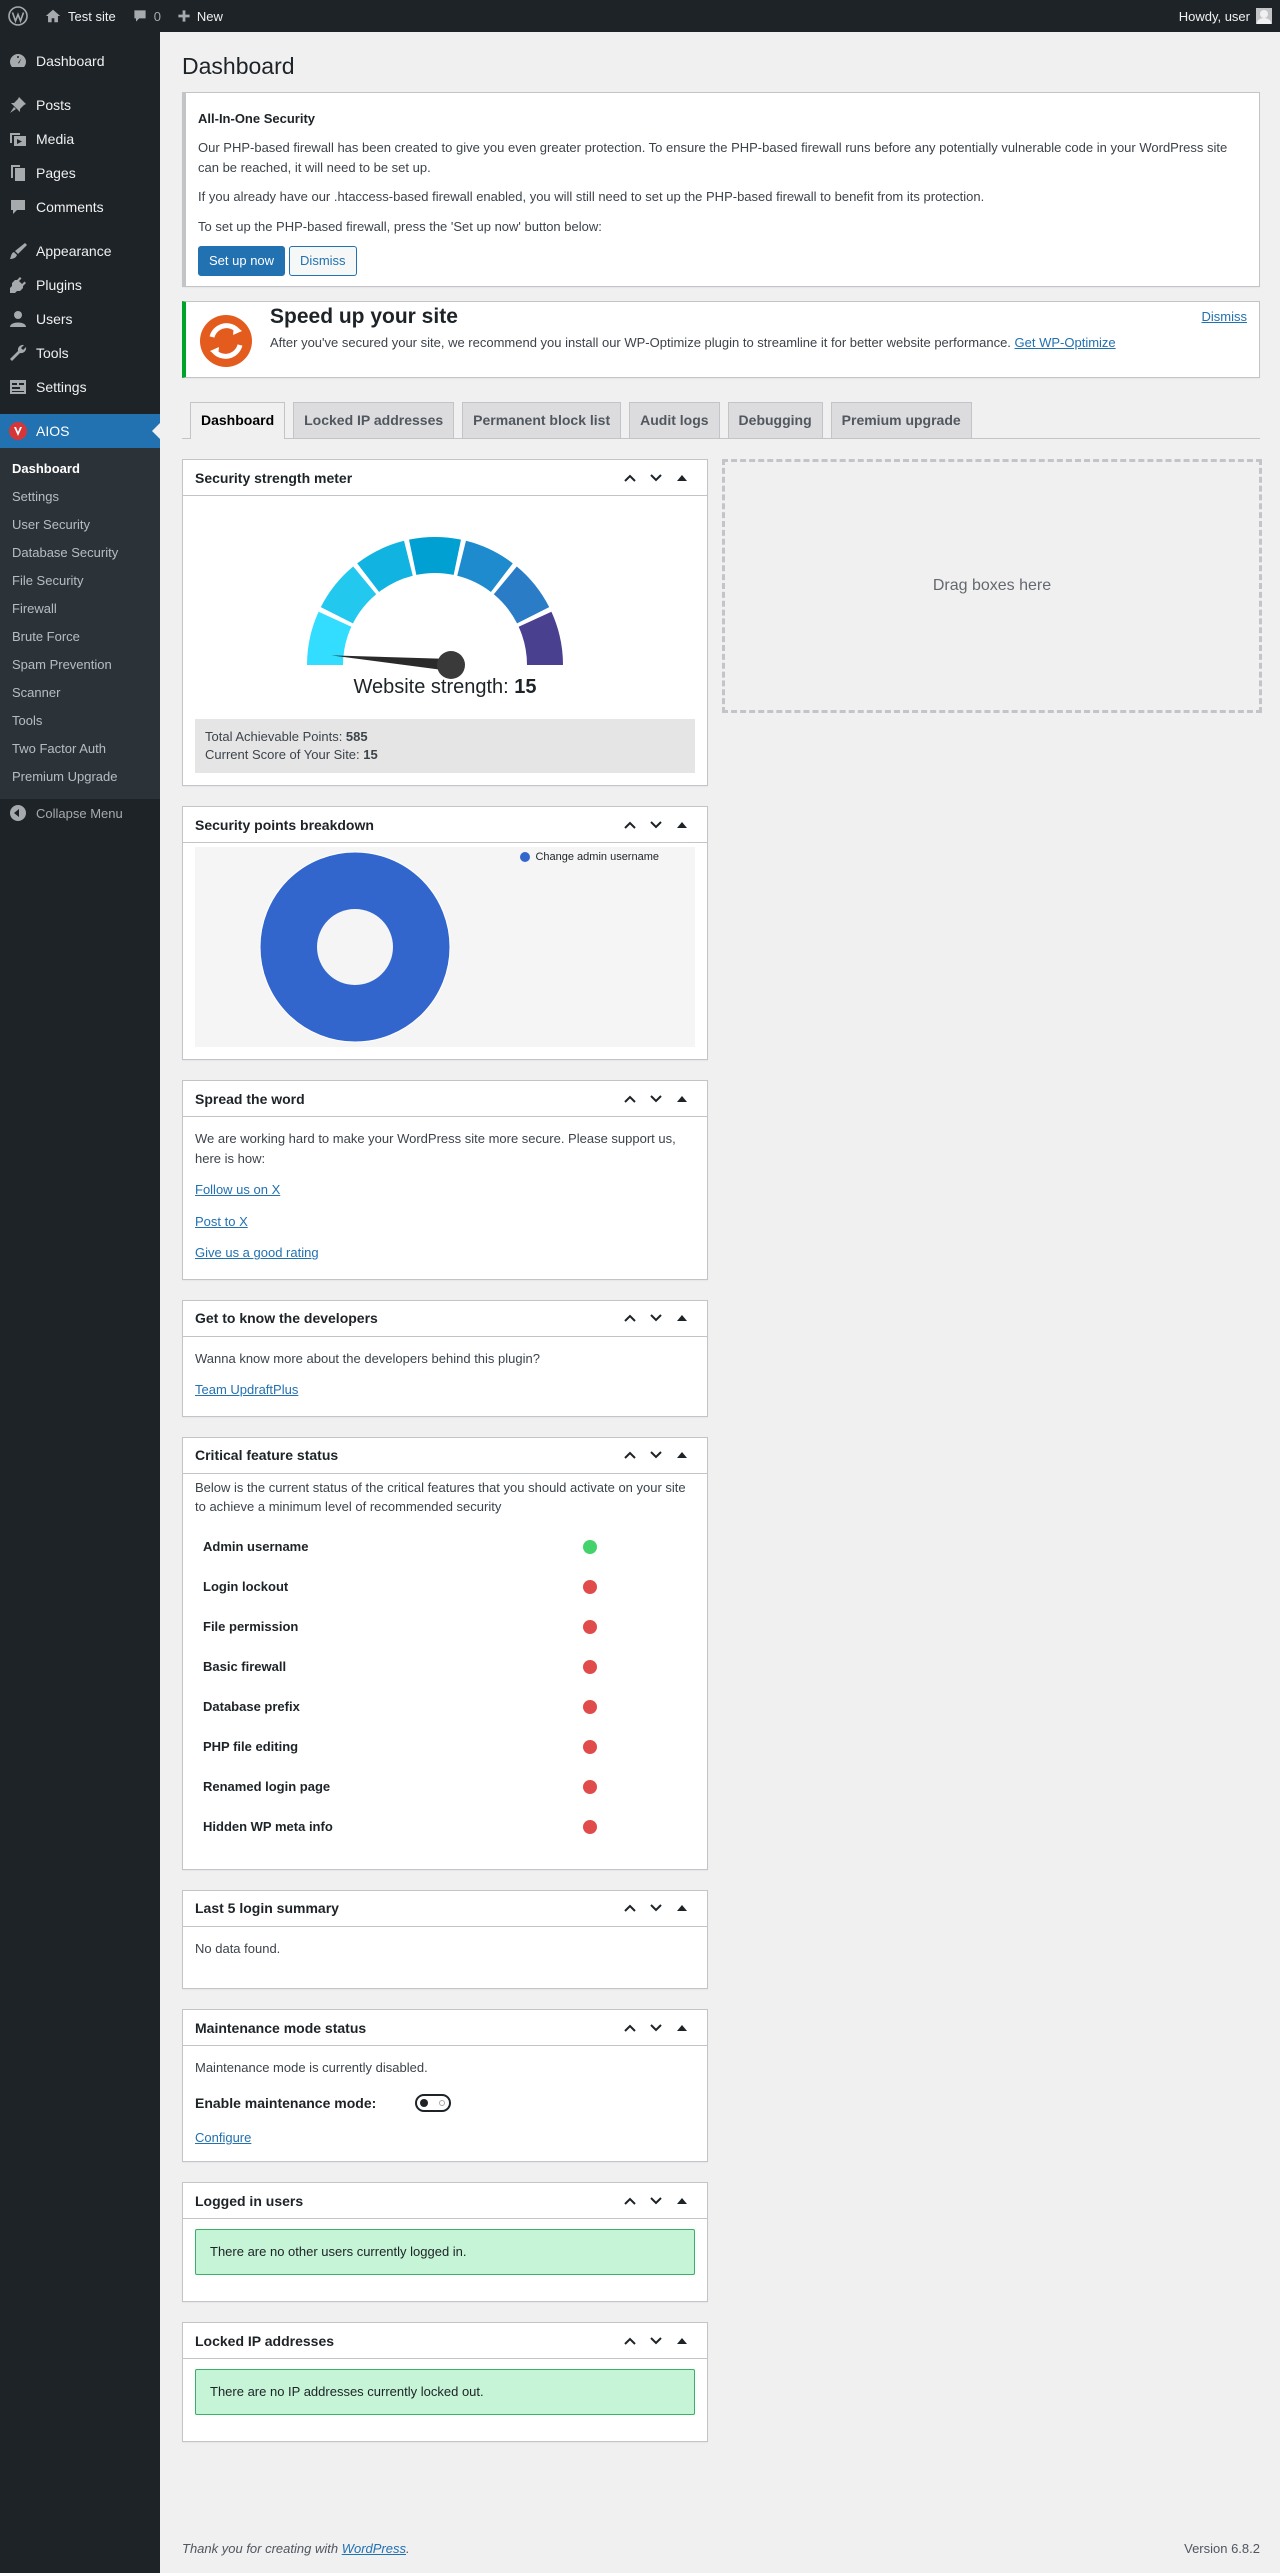  Describe the element at coordinates (286, 1318) in the screenshot. I see `developers-title: Get to know the developers` at that location.